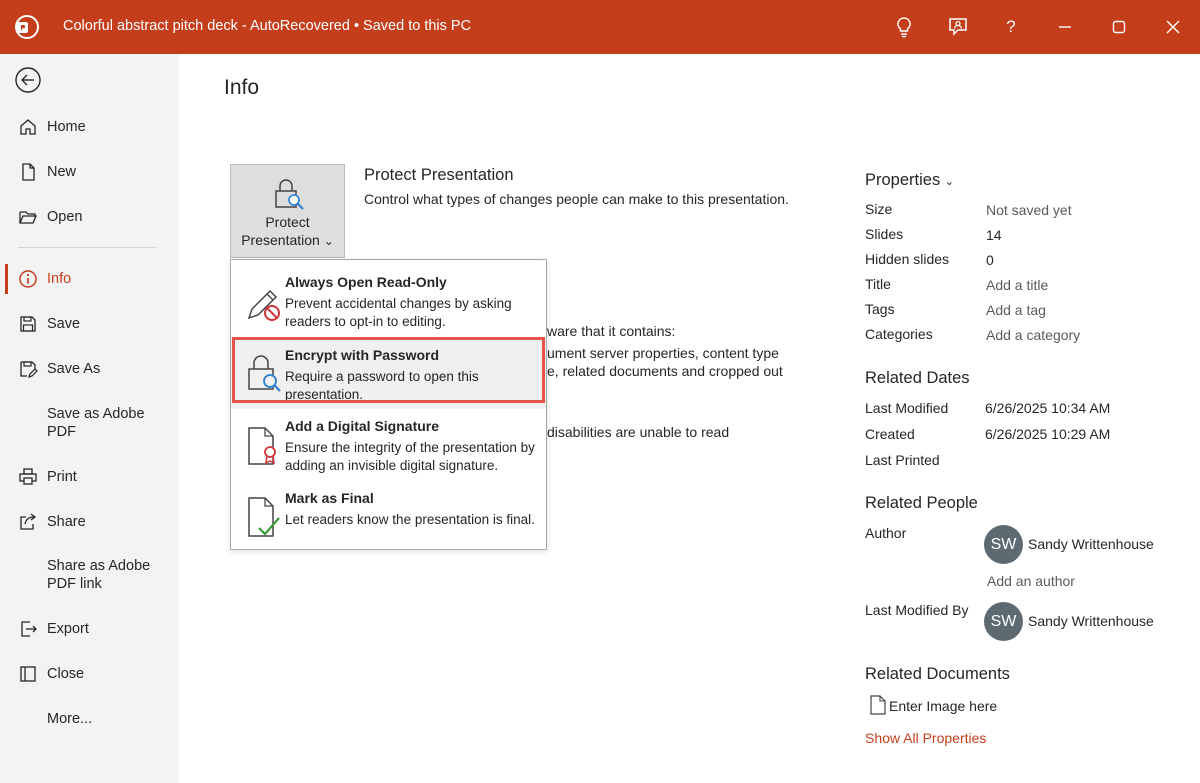 The width and height of the screenshot is (1200, 783). What do you see at coordinates (66, 522) in the screenshot?
I see `sidebar-item-label: Share` at bounding box center [66, 522].